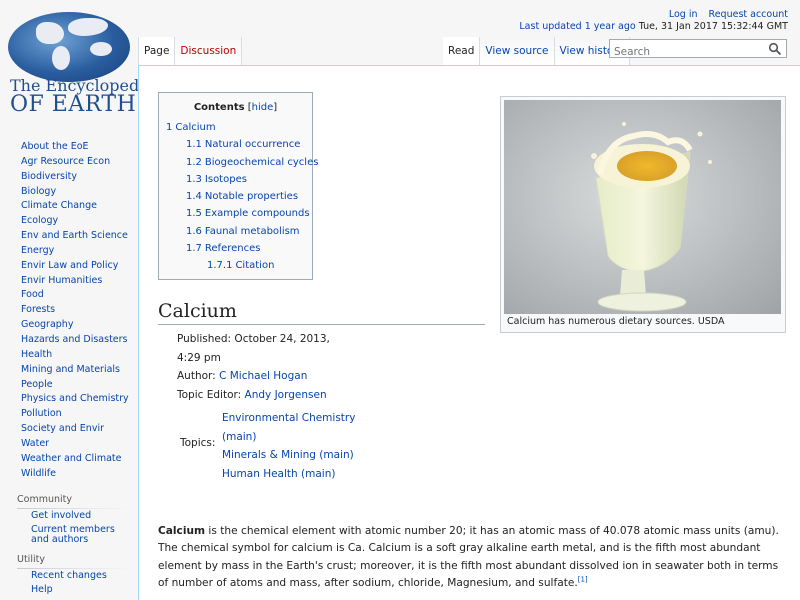 The width and height of the screenshot is (800, 600). What do you see at coordinates (79, 370) in the screenshot?
I see `sidebar-item-mining-and-materials: Mining and Materials` at bounding box center [79, 370].